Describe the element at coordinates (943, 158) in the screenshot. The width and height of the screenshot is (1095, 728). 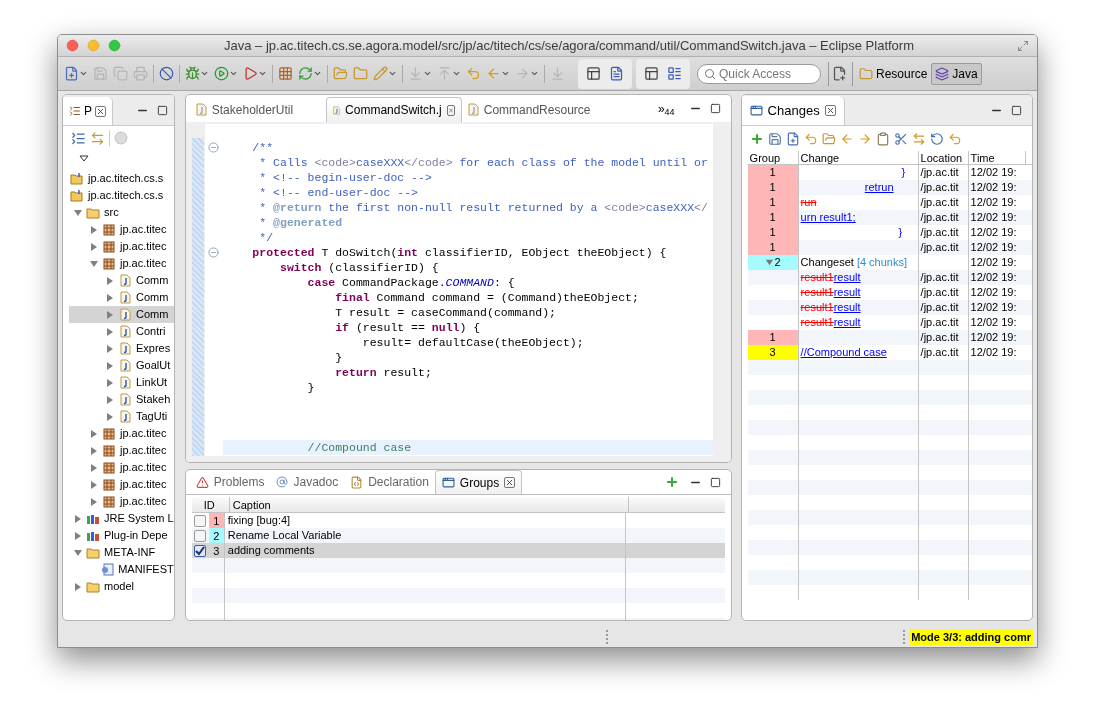
I see `column-header: Location` at that location.